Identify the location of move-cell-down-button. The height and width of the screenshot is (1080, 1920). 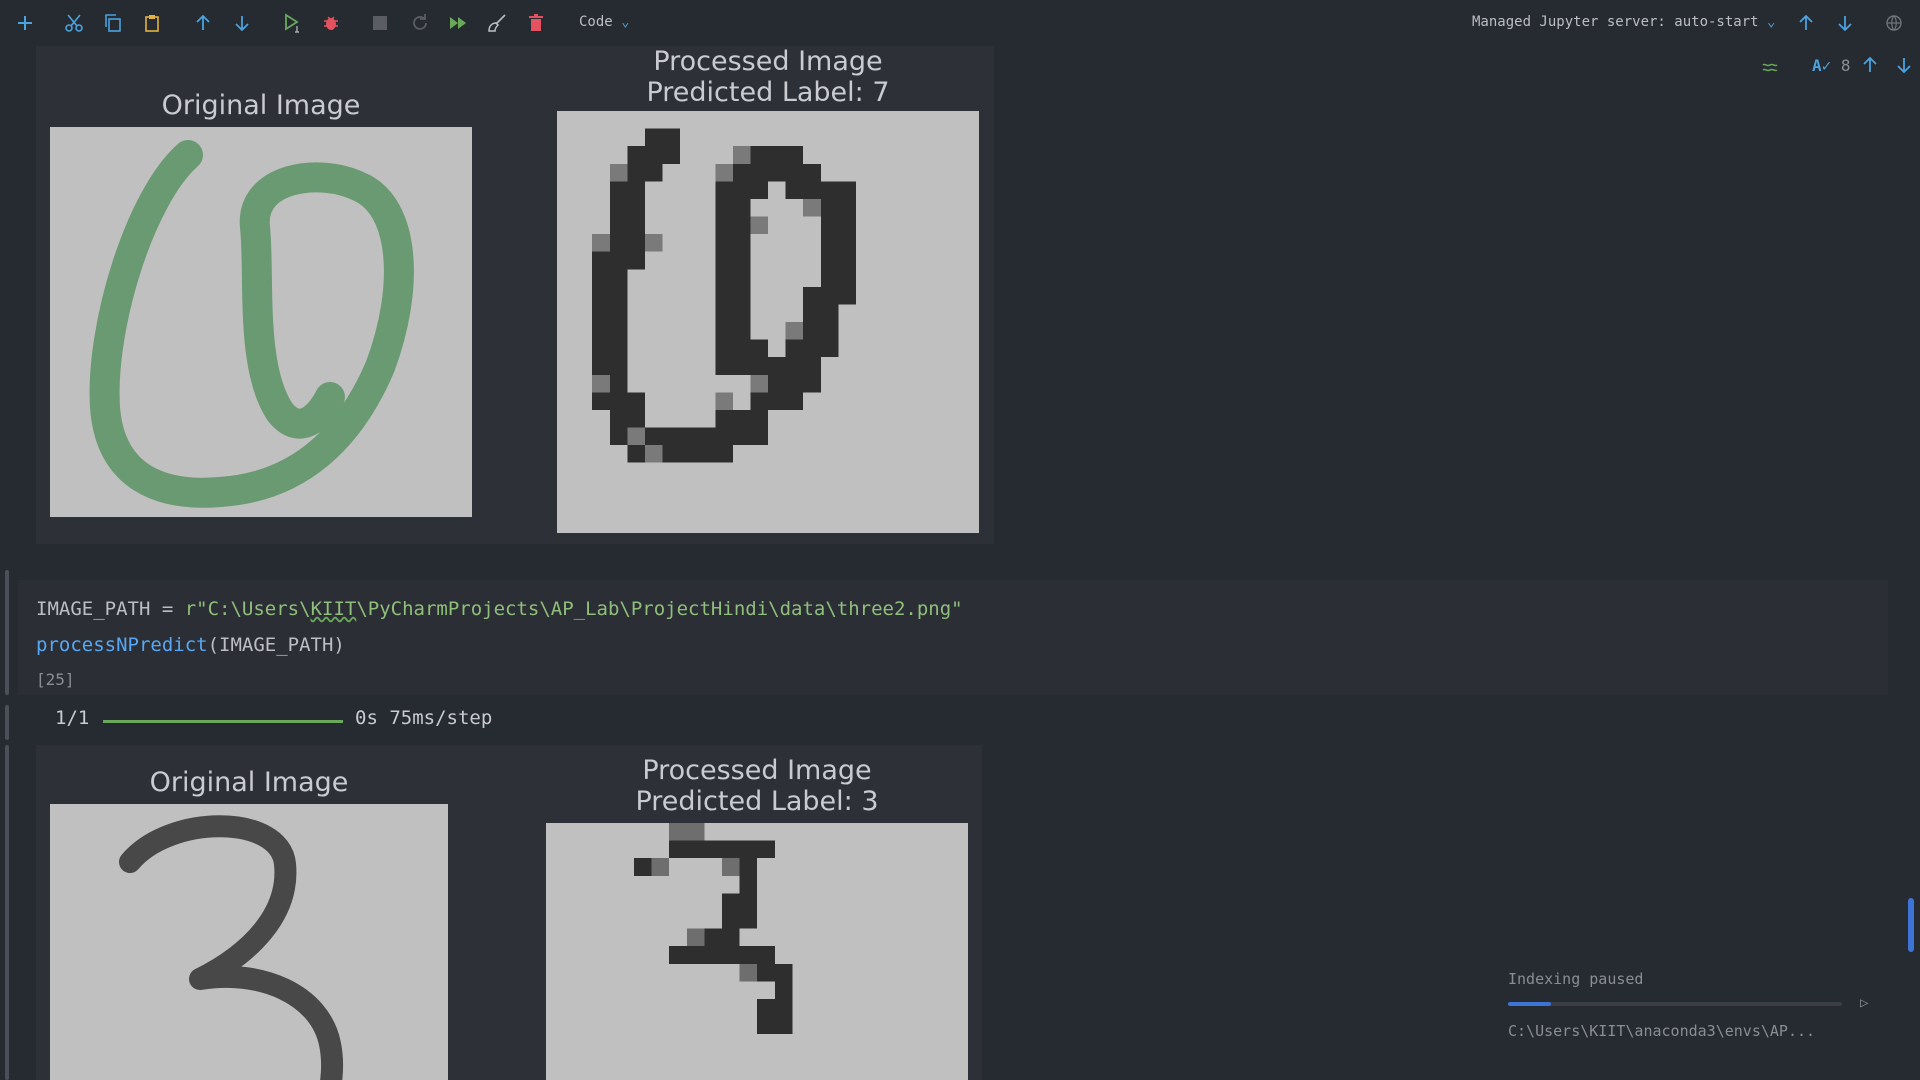
(242, 23).